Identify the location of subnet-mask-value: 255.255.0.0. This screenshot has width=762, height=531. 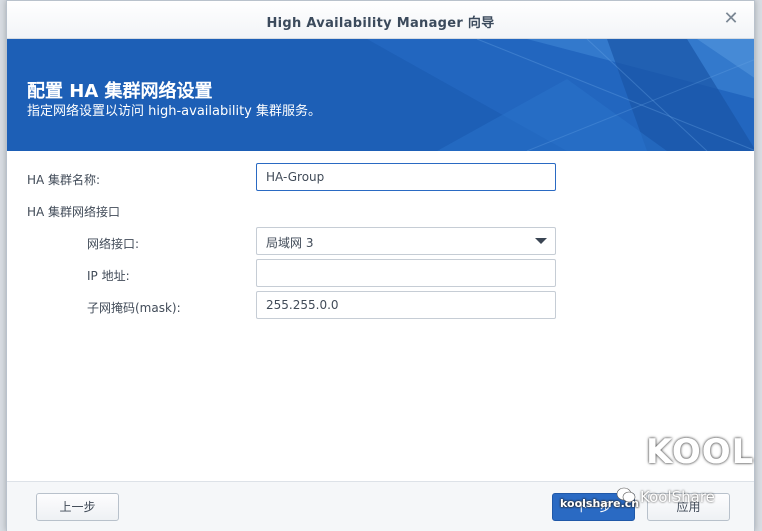
(302, 305).